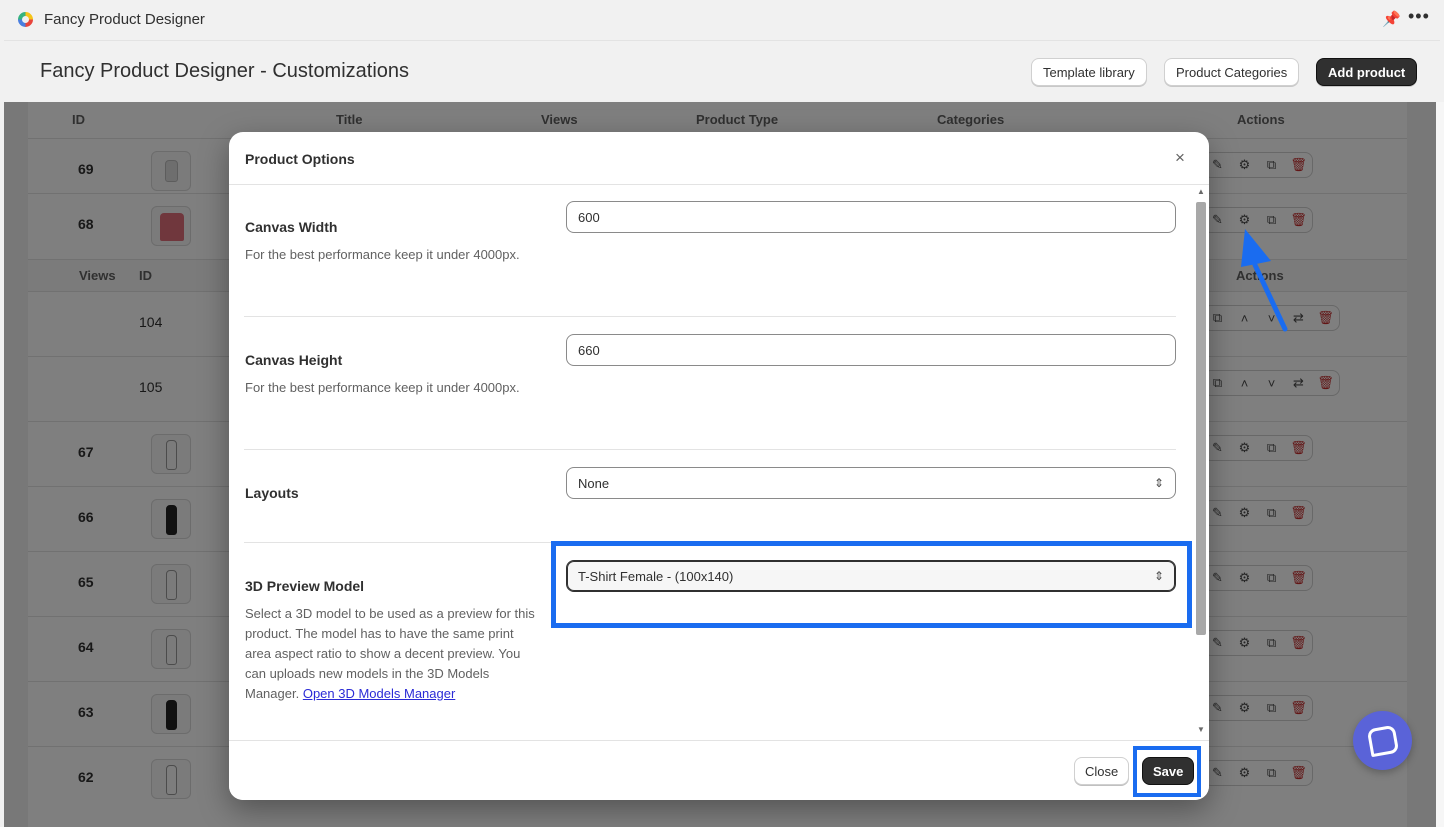  What do you see at coordinates (1440, 464) in the screenshot?
I see `page-scrollbar` at bounding box center [1440, 464].